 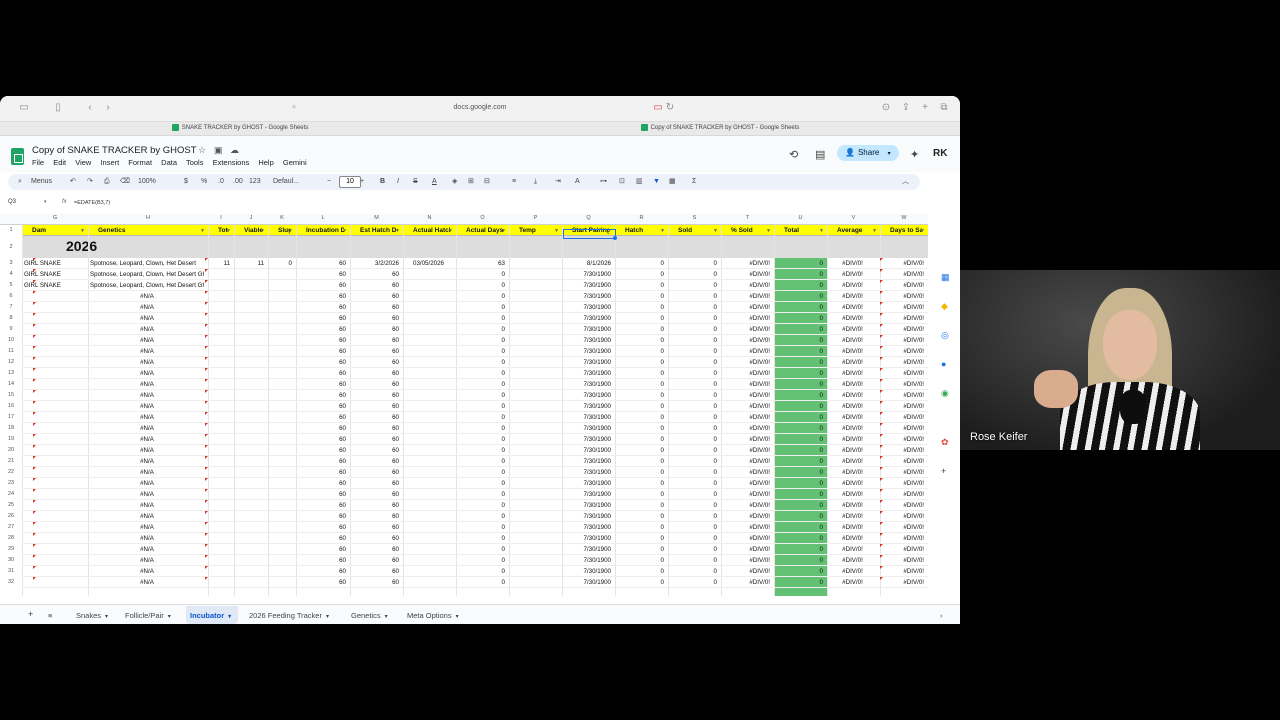 What do you see at coordinates (587, 351) in the screenshot?
I see `cell-q11: 7/30/1900` at bounding box center [587, 351].